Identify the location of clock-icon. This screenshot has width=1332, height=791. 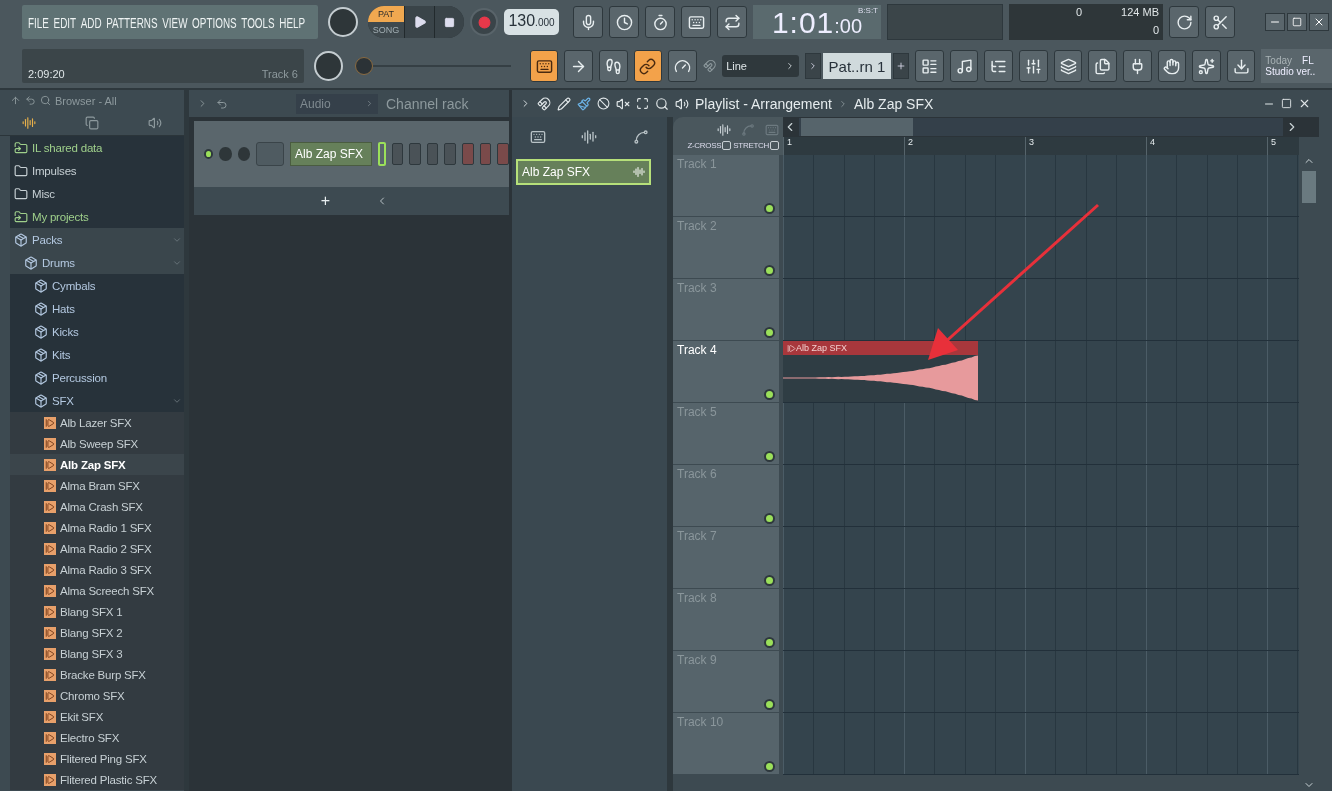
(624, 22).